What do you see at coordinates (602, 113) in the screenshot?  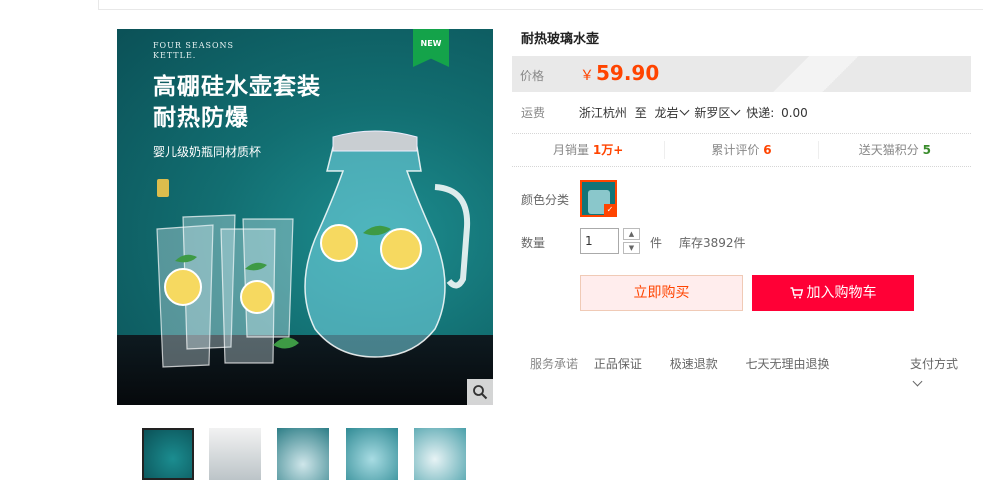 I see `ship-from: 浙江杭州` at bounding box center [602, 113].